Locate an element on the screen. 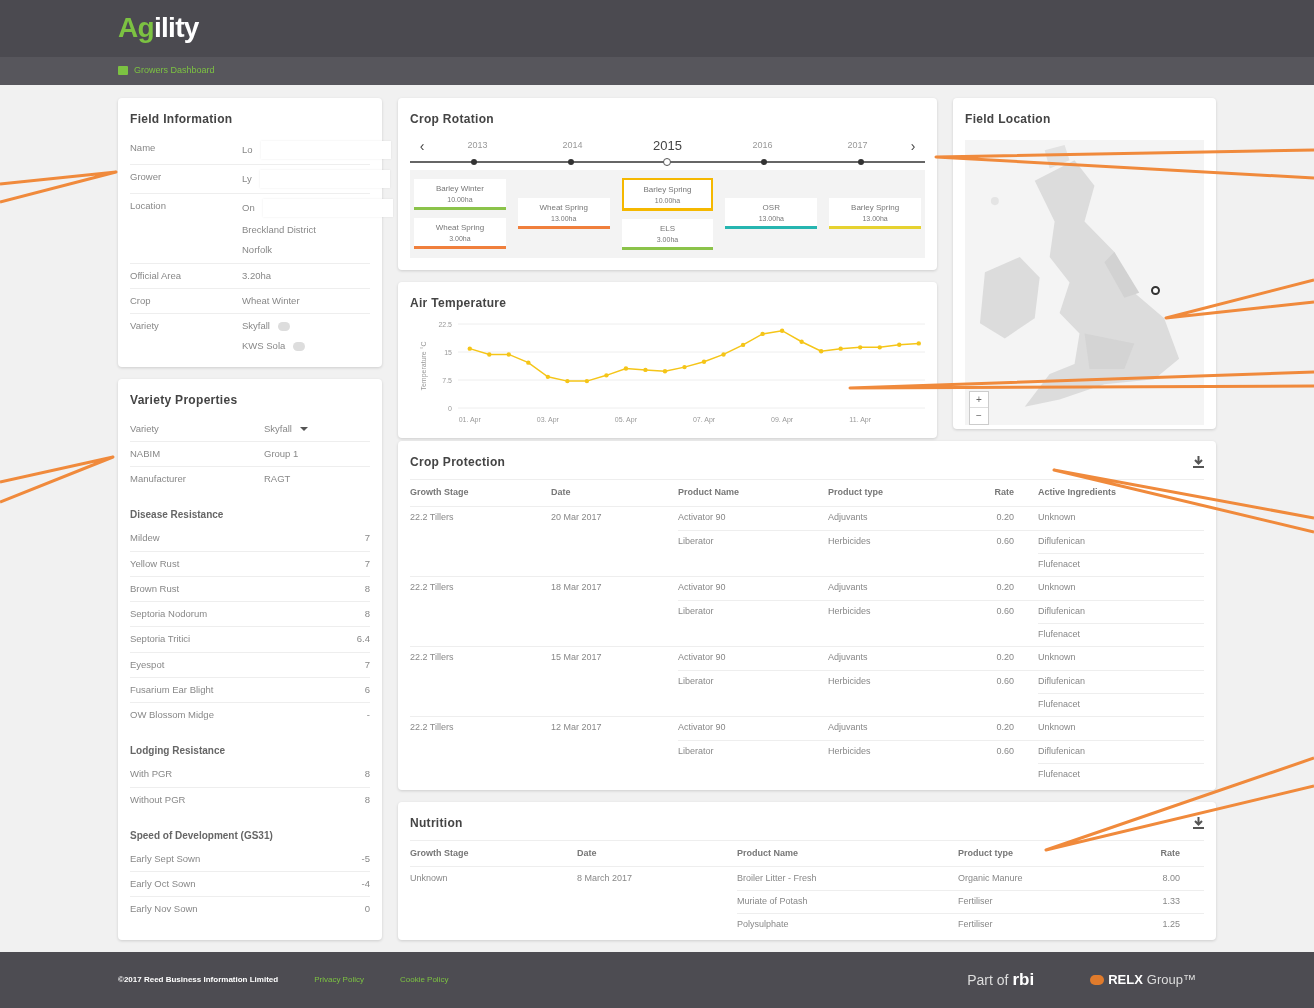 The image size is (1314, 1008). table-cell: Muriate of Potash is located at coordinates (772, 902).